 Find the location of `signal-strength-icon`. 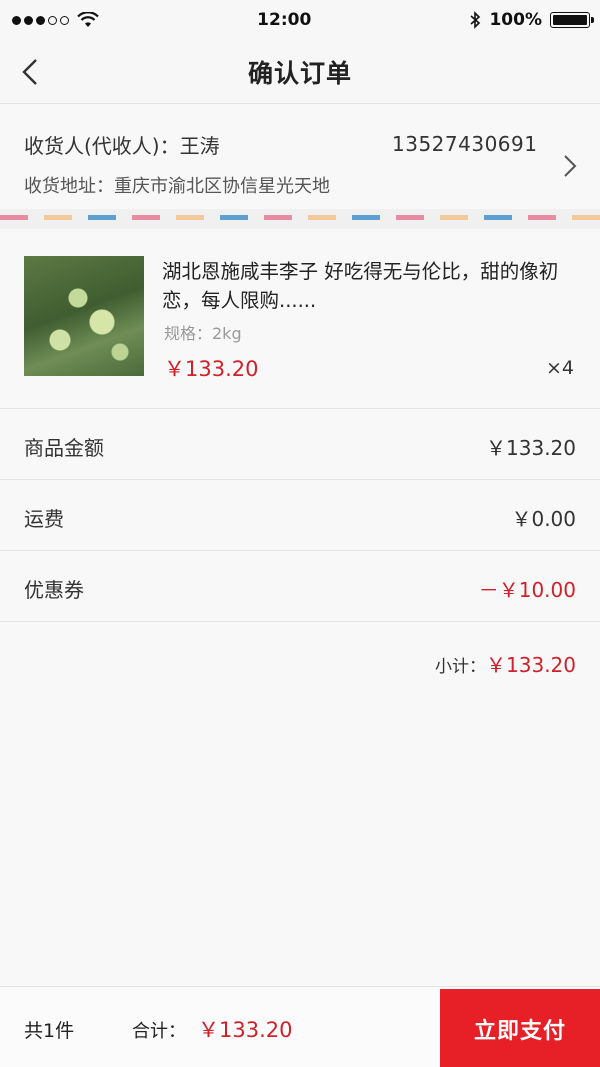

signal-strength-icon is located at coordinates (40, 20).